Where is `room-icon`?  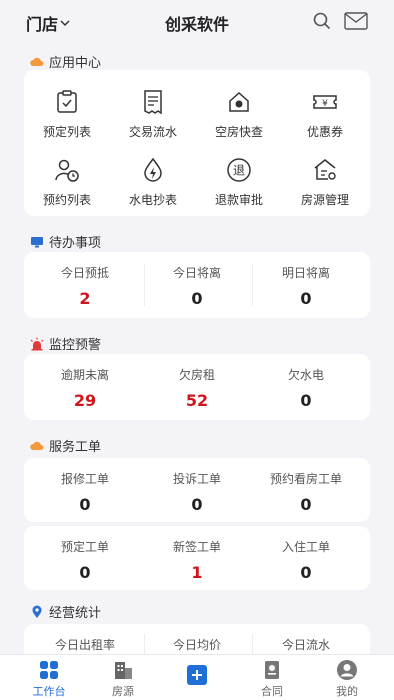 room-icon is located at coordinates (239, 101).